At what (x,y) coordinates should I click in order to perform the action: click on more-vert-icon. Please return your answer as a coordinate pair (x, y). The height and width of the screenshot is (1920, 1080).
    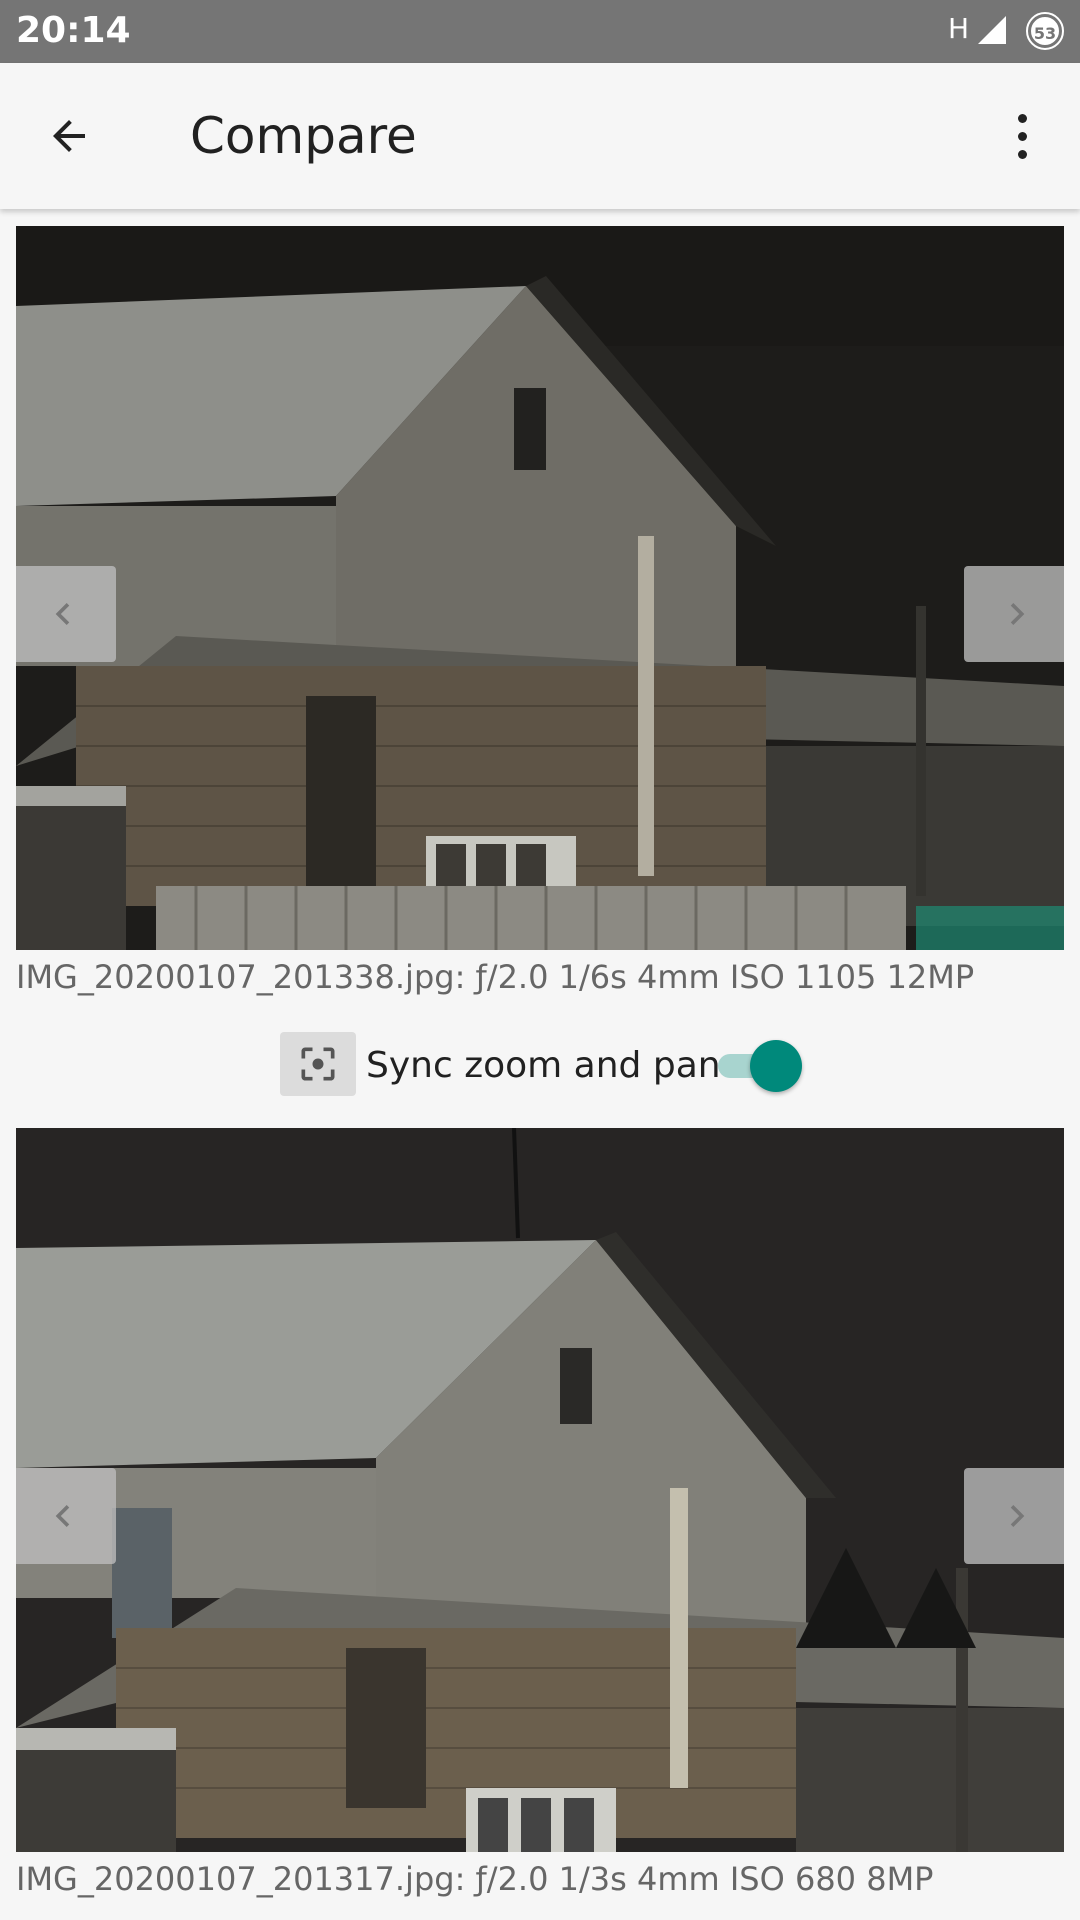
    Looking at the image, I should click on (1022, 118).